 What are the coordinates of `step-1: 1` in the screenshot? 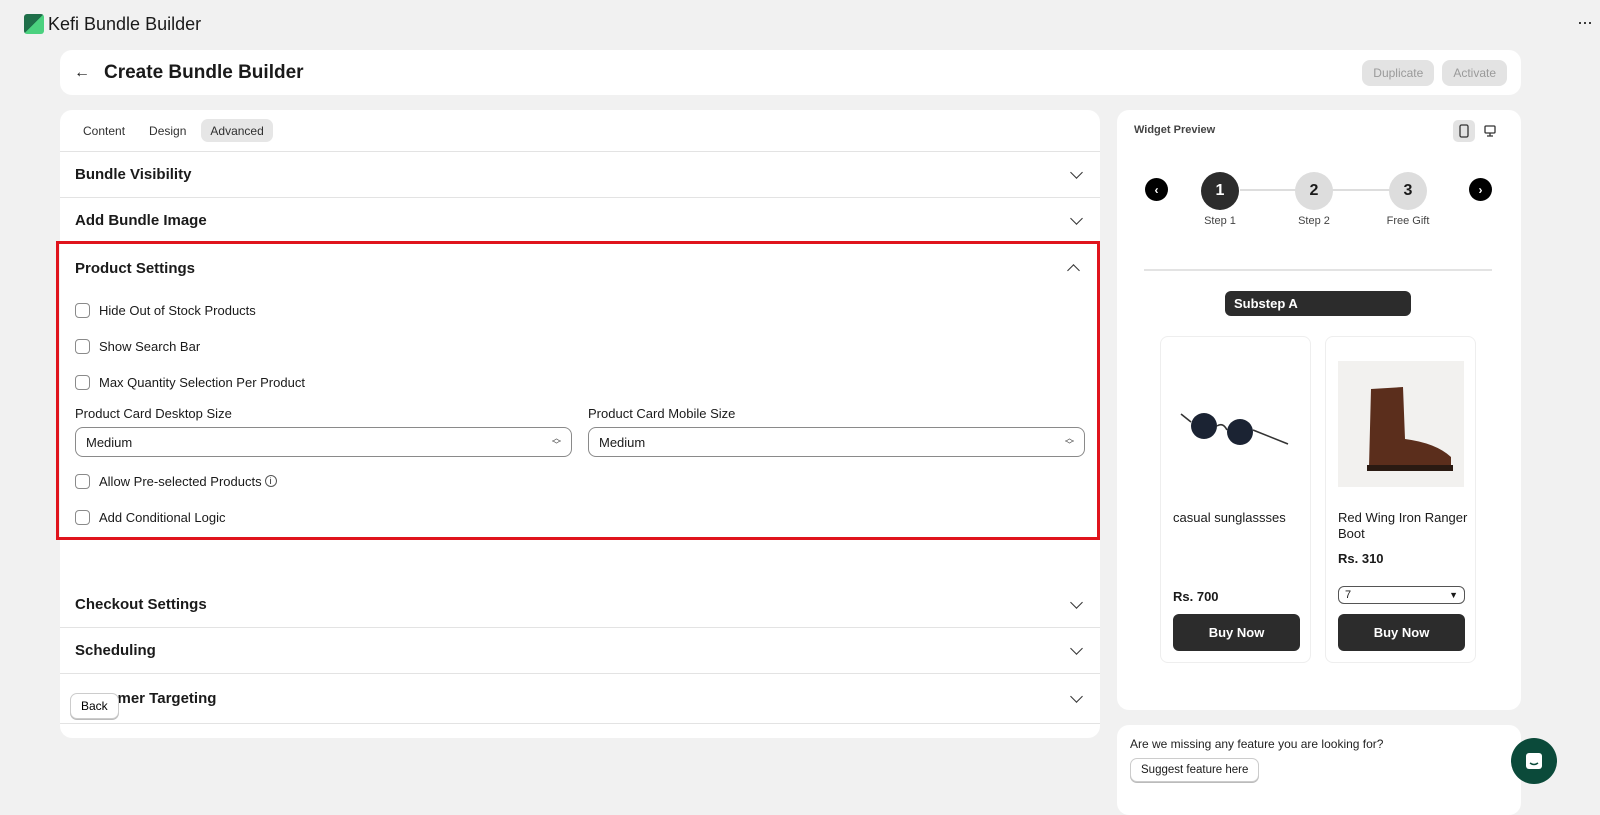 It's located at (1220, 191).